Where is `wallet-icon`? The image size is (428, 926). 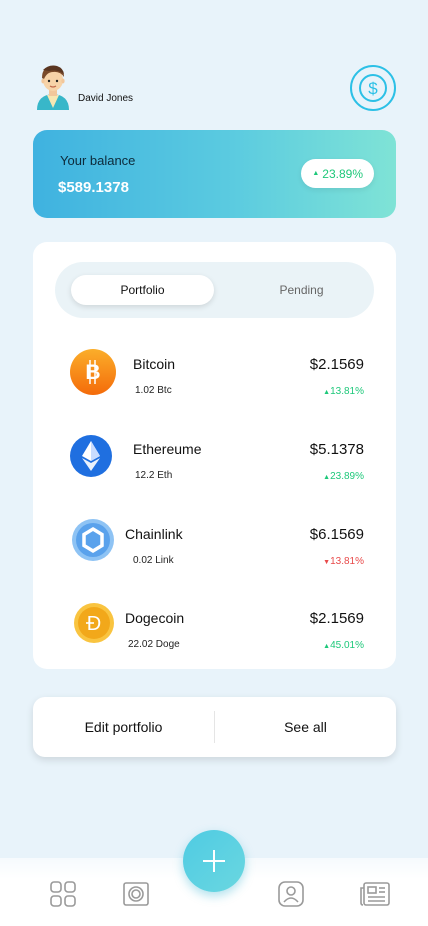
wallet-icon is located at coordinates (136, 894).